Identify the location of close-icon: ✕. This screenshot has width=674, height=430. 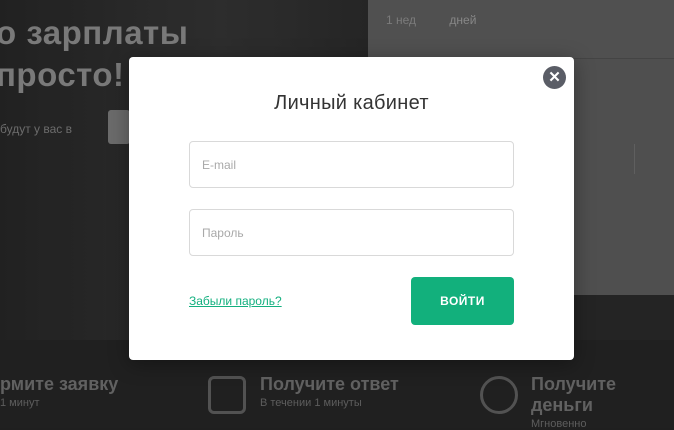
(554, 77).